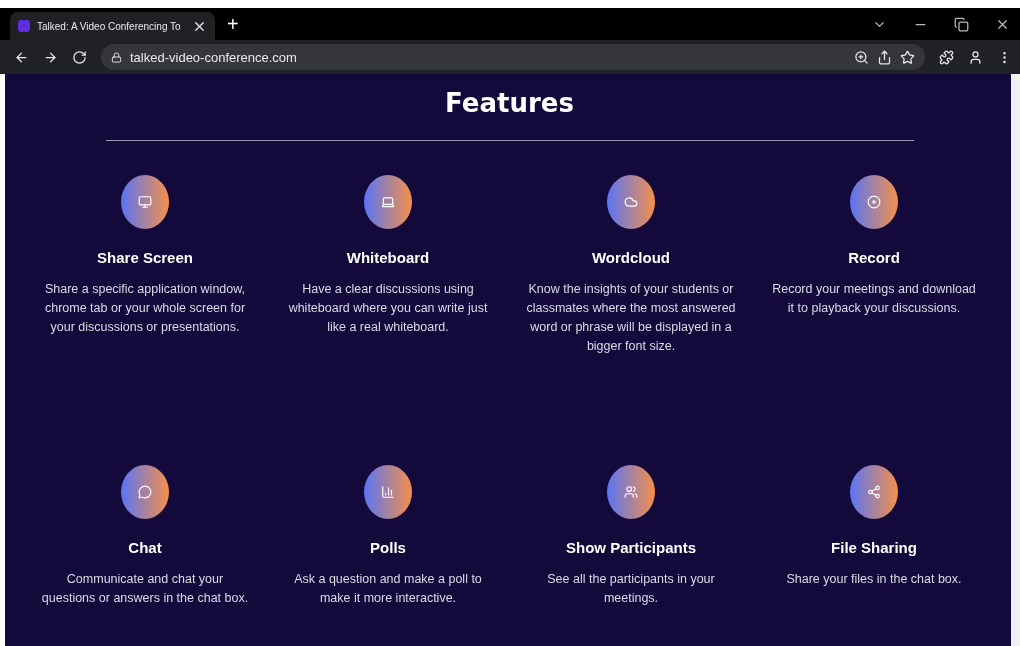 The image size is (1020, 646). I want to click on feature-title: Record, so click(874, 257).